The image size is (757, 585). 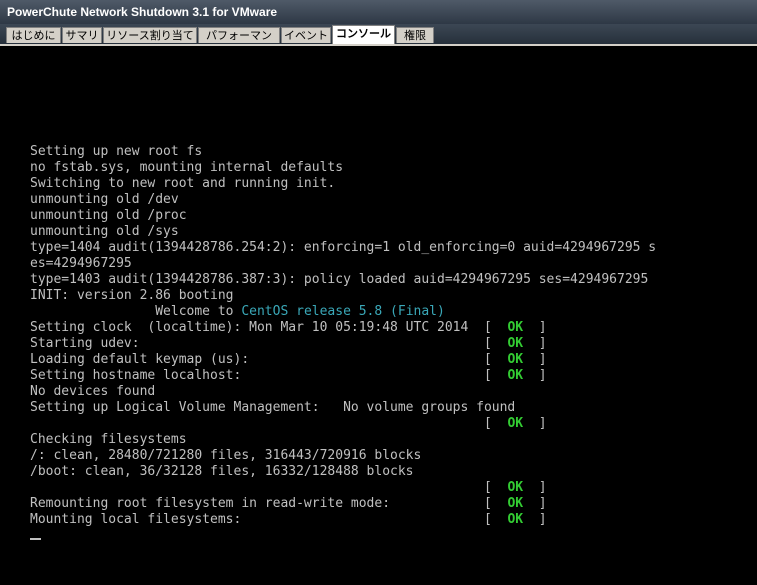 I want to click on console-text: Loading default keymap (us):, so click(x=257, y=359).